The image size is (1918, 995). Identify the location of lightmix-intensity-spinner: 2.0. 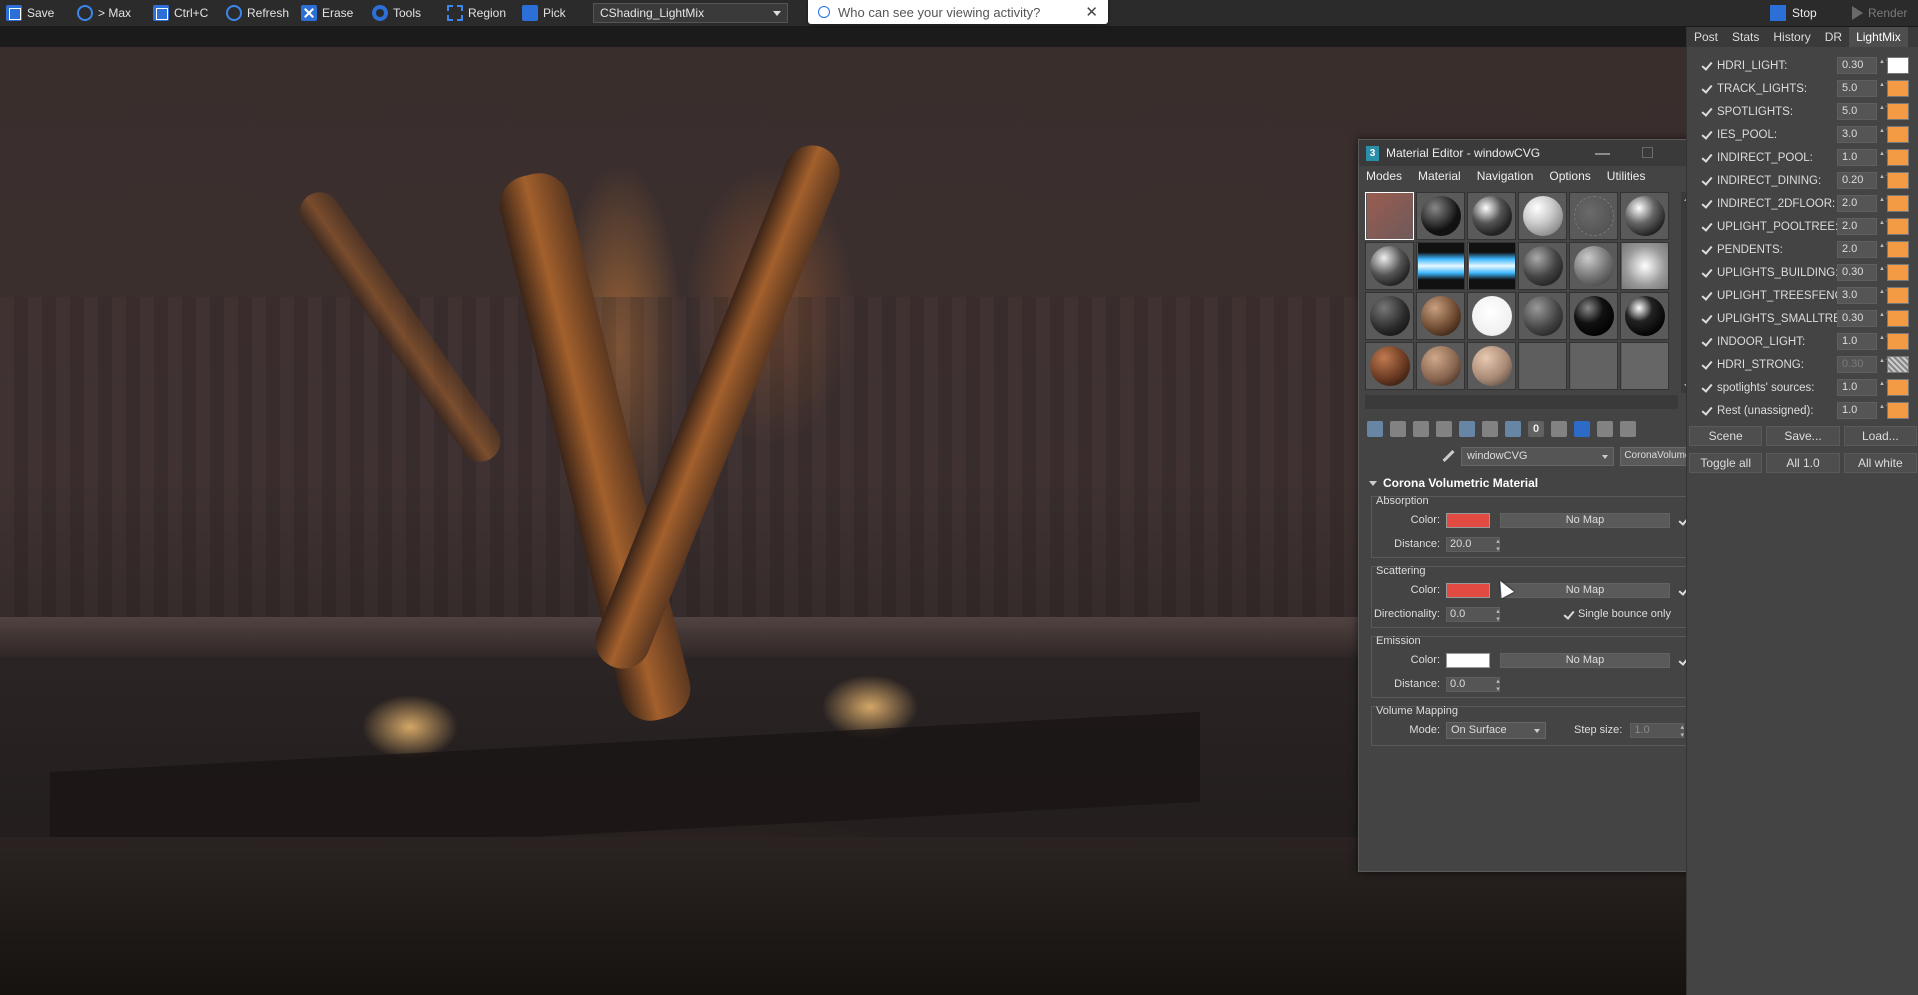
(1857, 203).